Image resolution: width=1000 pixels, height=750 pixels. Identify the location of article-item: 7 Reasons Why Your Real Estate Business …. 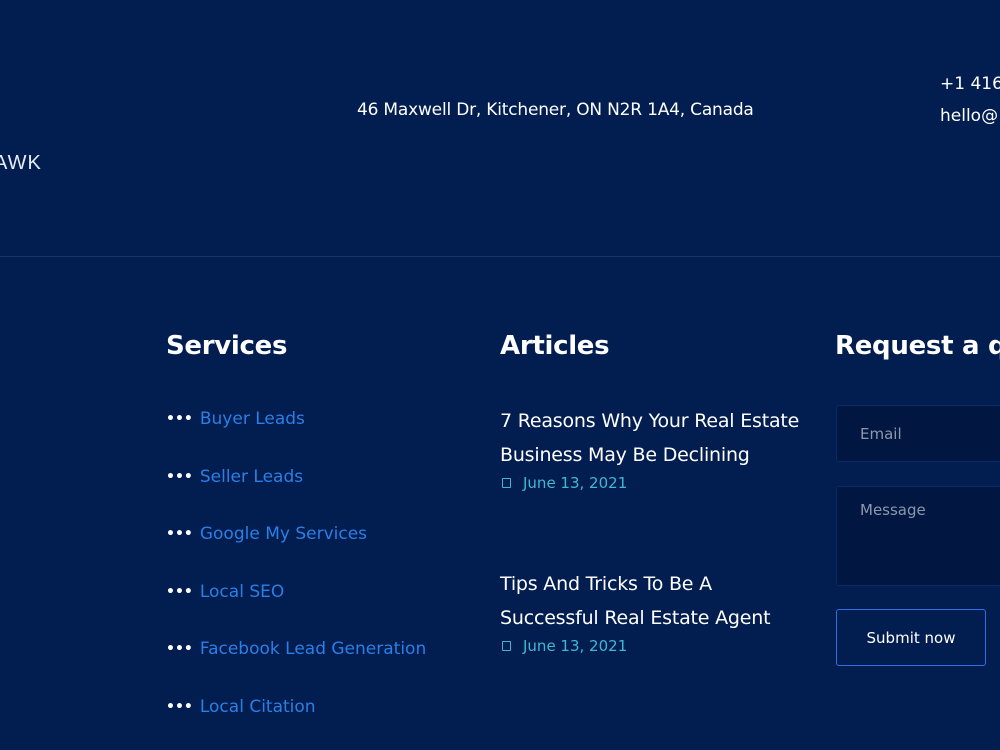
(650, 448).